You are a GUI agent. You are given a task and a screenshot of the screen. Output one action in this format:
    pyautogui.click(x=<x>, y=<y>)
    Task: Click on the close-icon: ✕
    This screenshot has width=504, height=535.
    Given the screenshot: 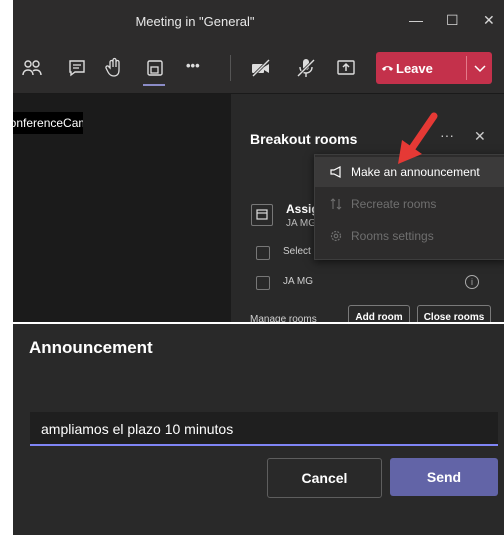 What is the action you would take?
    pyautogui.click(x=489, y=20)
    